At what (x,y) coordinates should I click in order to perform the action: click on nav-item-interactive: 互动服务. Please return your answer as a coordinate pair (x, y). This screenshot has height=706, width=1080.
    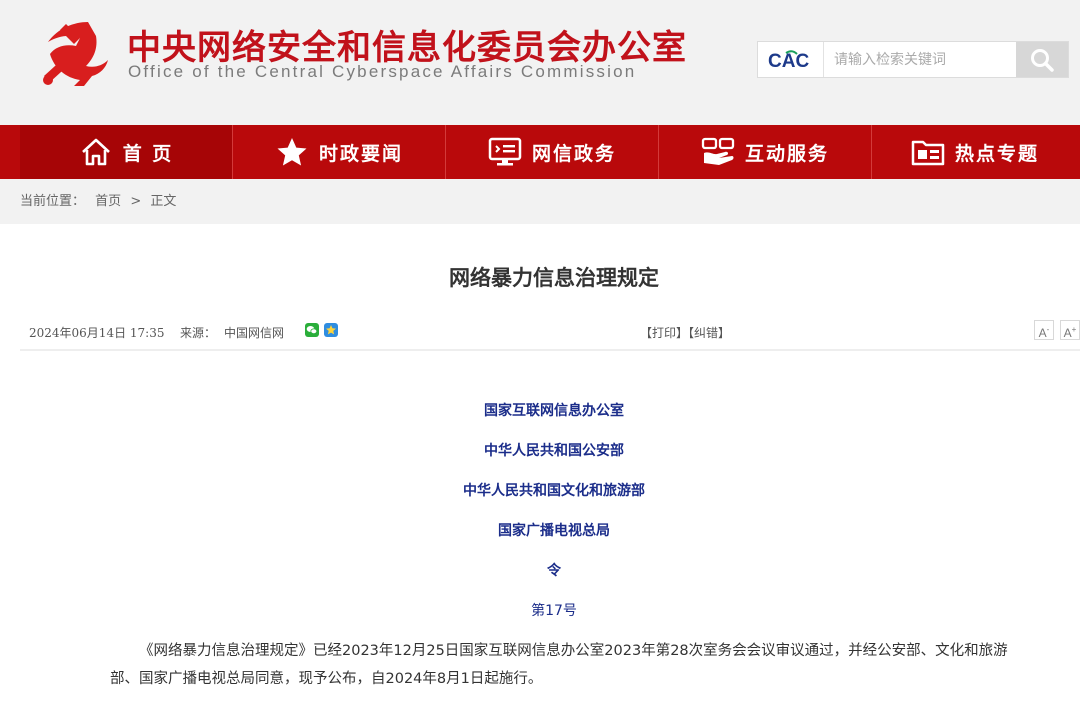
    Looking at the image, I should click on (765, 152).